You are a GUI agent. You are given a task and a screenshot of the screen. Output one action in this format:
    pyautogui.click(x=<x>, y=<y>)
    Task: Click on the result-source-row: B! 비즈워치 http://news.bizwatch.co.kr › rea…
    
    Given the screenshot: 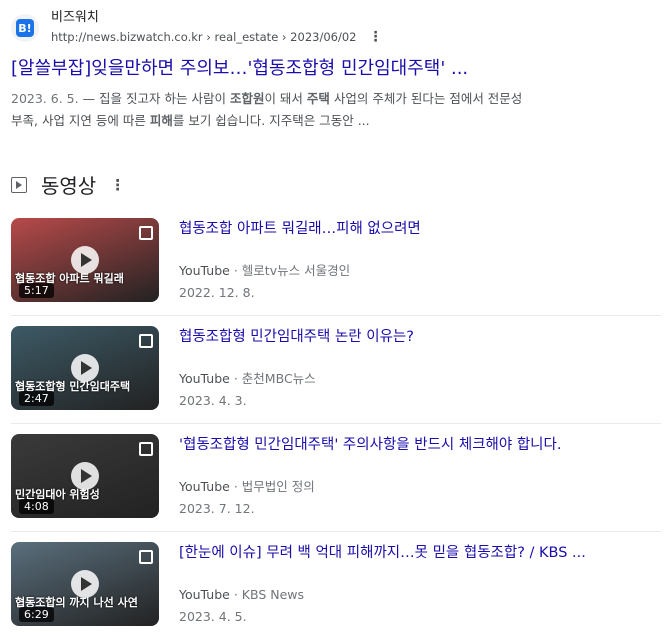 What is the action you would take?
    pyautogui.click(x=331, y=27)
    